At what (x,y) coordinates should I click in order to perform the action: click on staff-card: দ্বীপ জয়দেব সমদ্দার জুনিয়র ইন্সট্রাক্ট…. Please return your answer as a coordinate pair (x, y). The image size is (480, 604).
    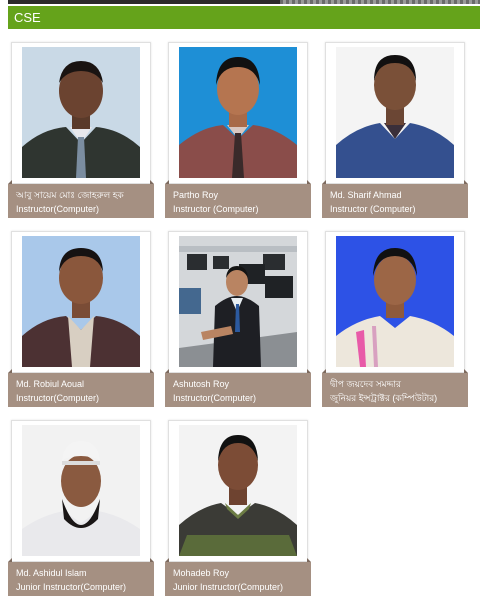
    Looking at the image, I should click on (395, 319).